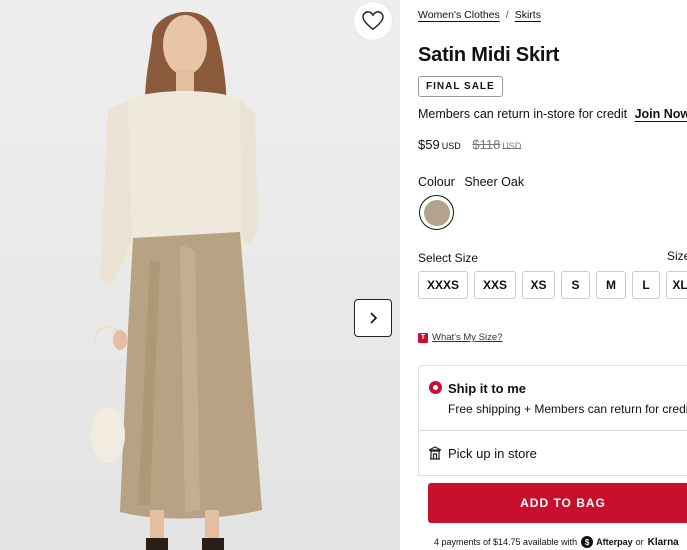  I want to click on sale-price-currency: USD, so click(451, 146).